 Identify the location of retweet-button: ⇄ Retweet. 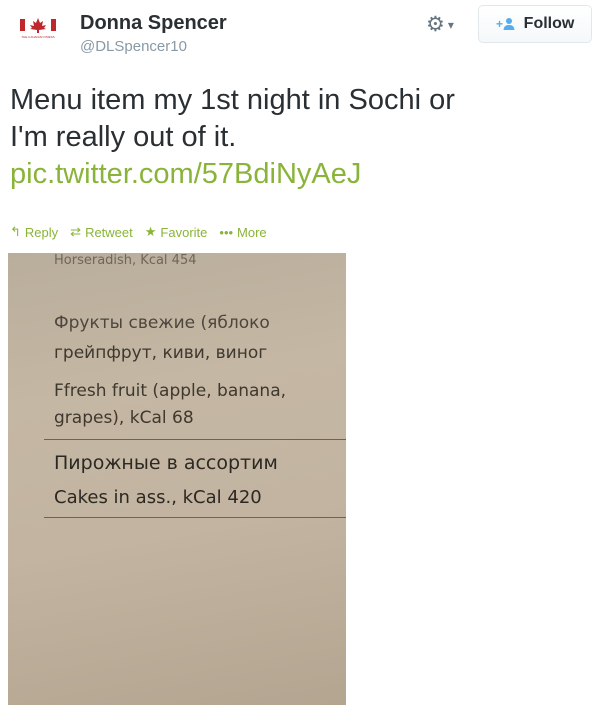
(101, 232).